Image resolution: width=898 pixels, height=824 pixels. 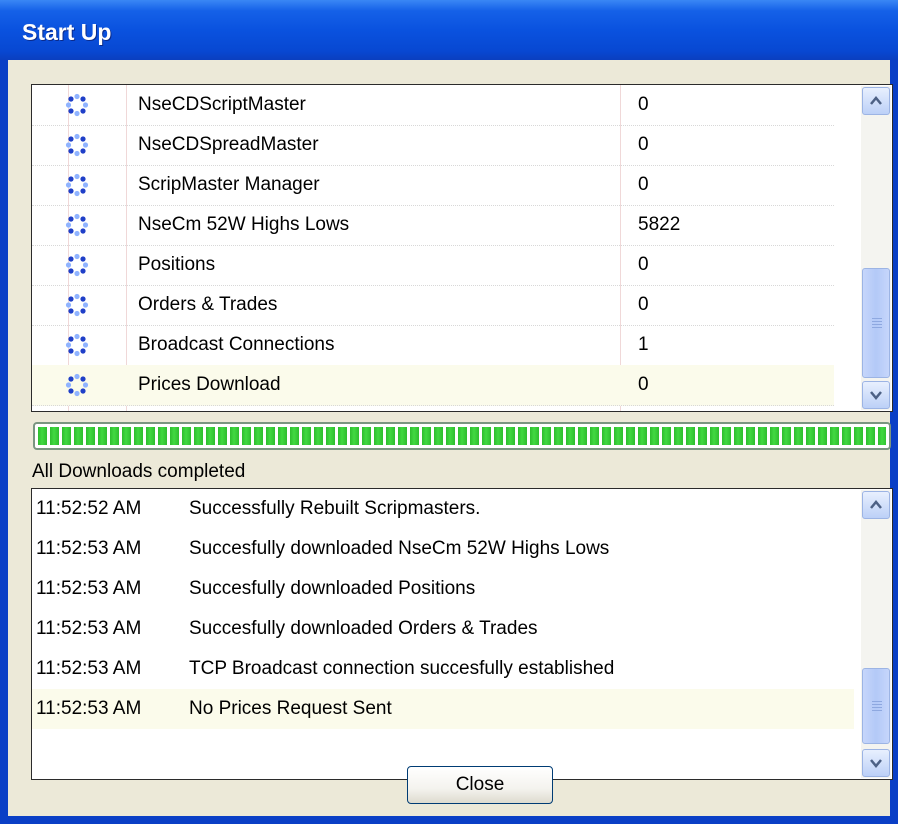 I want to click on title-bar: Start Up, so click(x=449, y=30).